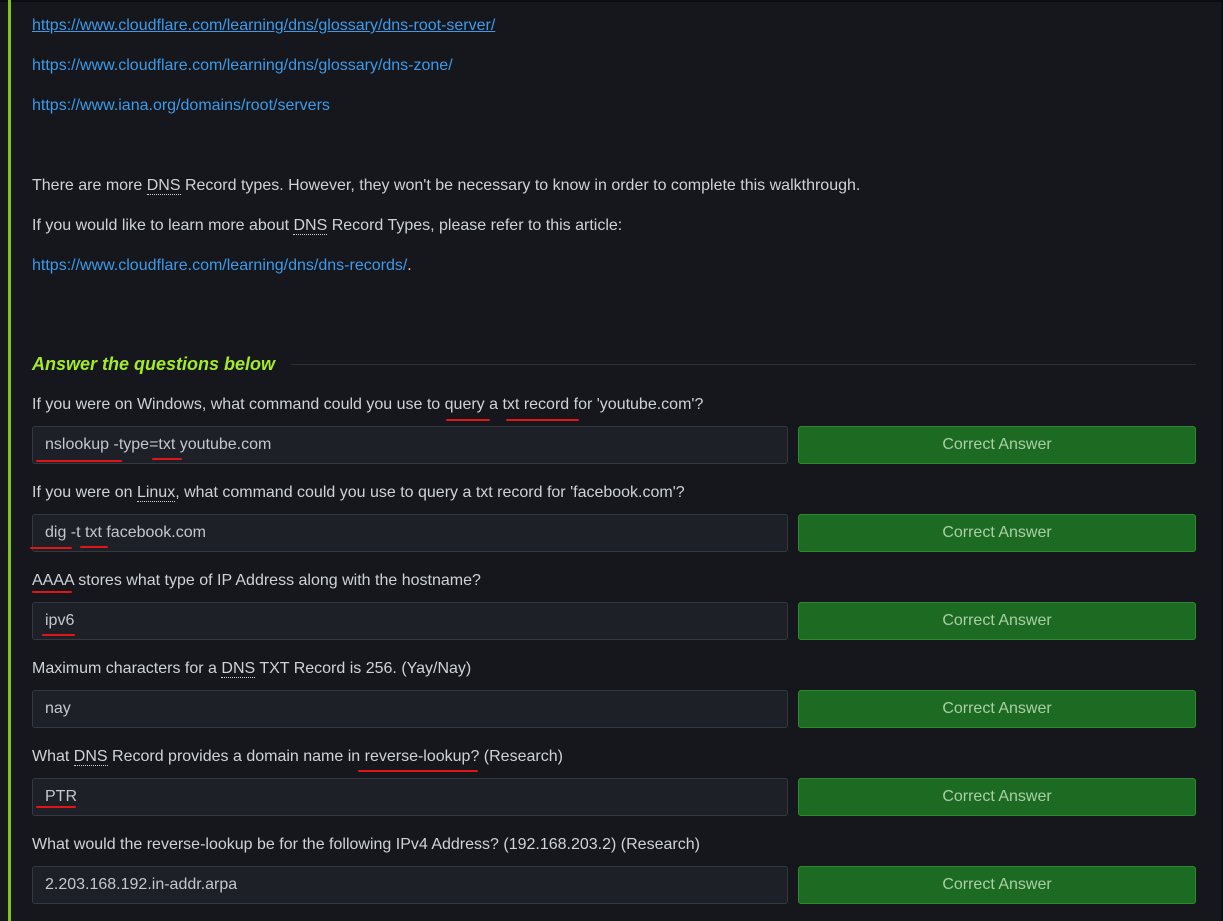 The height and width of the screenshot is (921, 1223). What do you see at coordinates (997, 709) in the screenshot?
I see `correct-answer-button-4: Correct Answer` at bounding box center [997, 709].